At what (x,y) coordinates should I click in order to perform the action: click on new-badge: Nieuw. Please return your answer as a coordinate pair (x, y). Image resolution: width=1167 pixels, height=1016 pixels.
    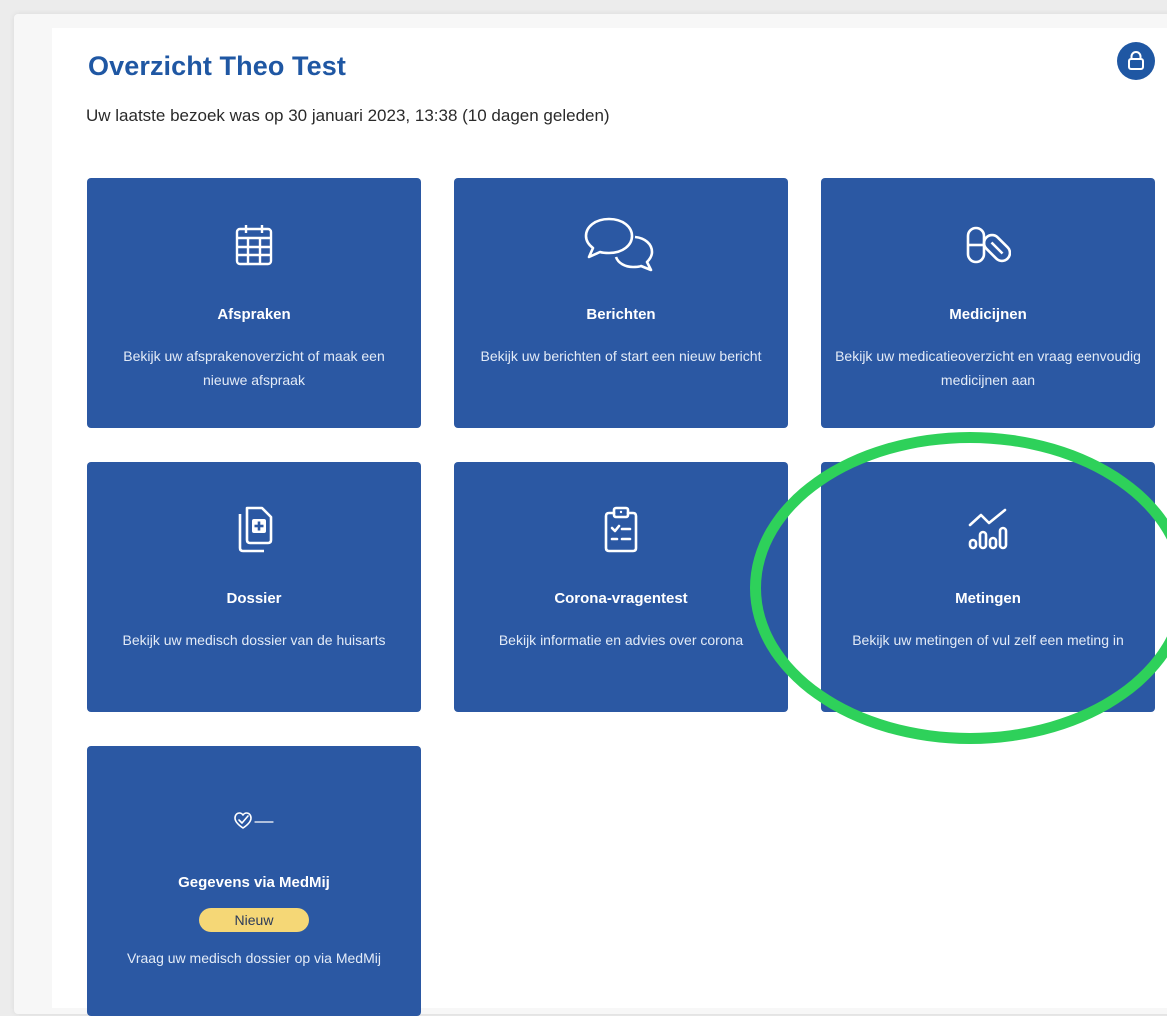
    Looking at the image, I should click on (254, 920).